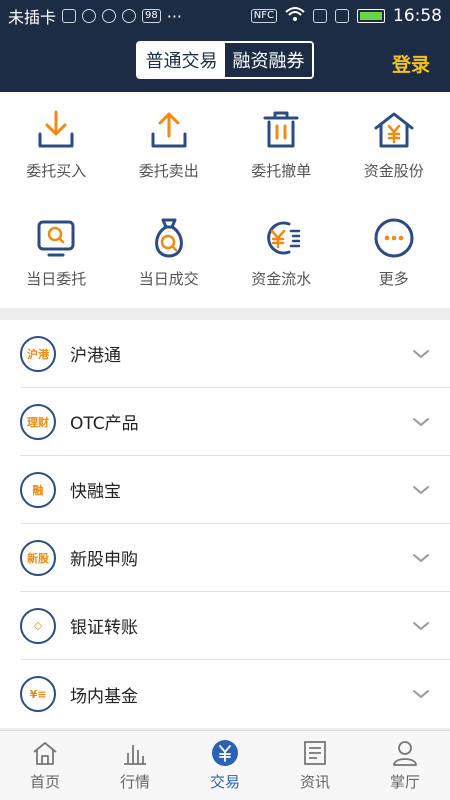 The width and height of the screenshot is (450, 800). Describe the element at coordinates (45, 765) in the screenshot. I see `tab-home: 首页` at that location.